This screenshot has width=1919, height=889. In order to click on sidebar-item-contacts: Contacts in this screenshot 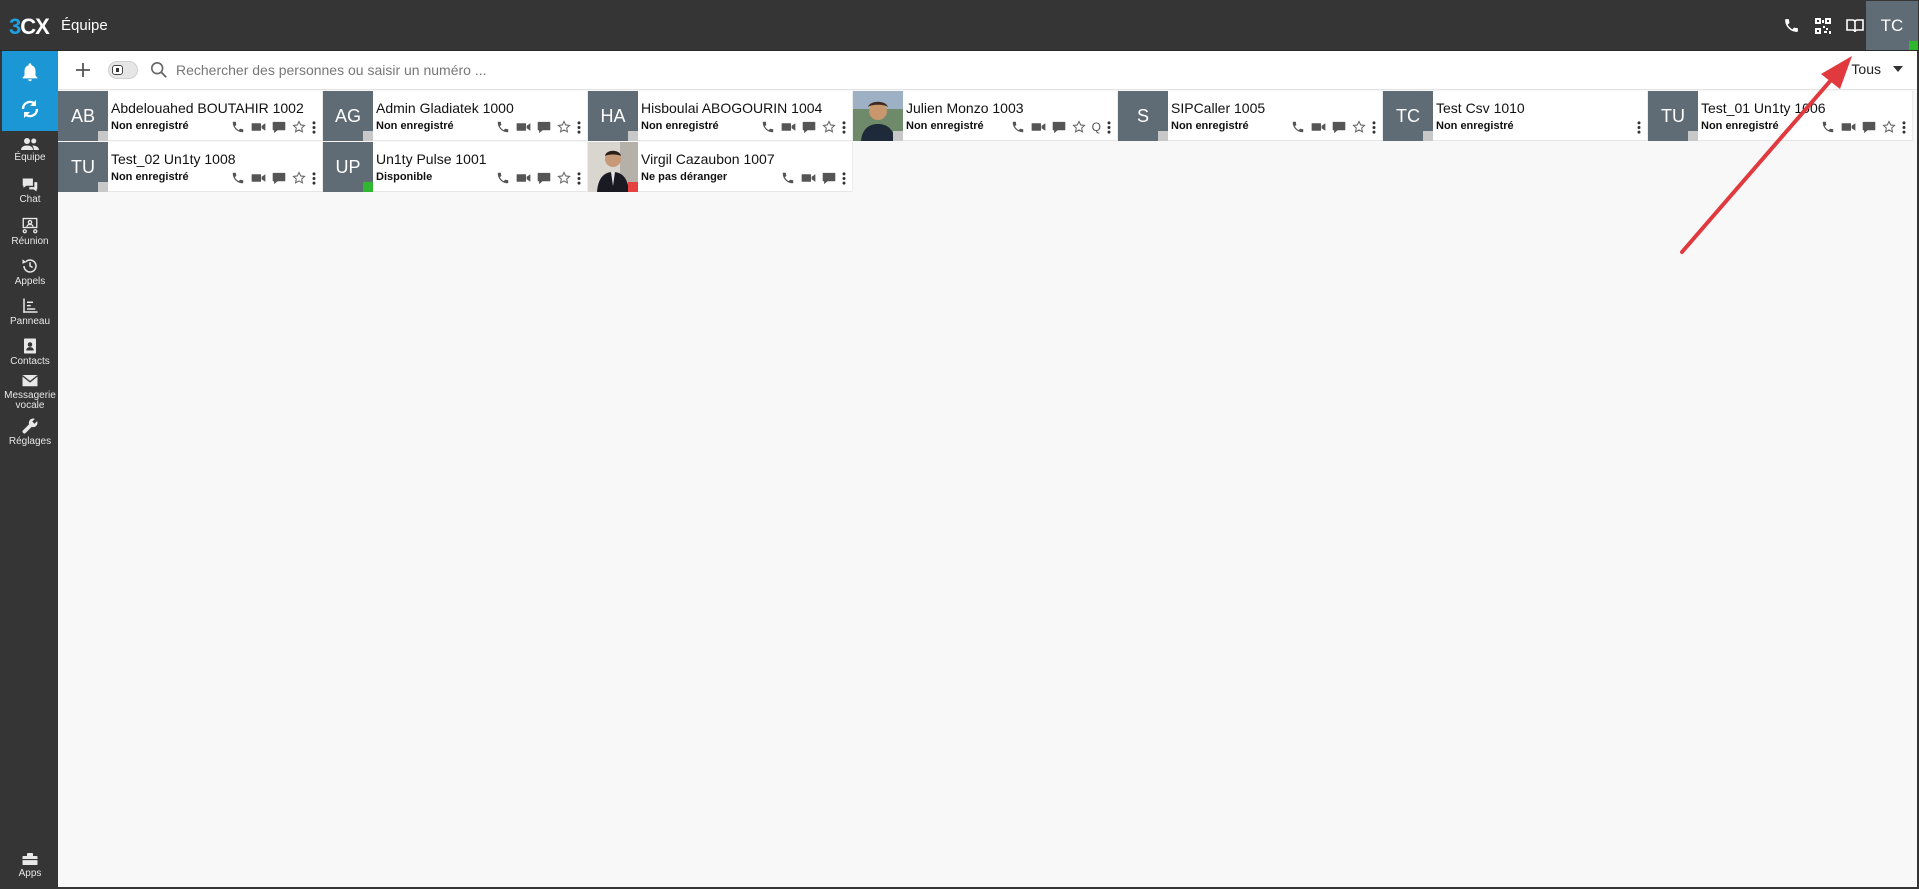, I will do `click(30, 352)`.